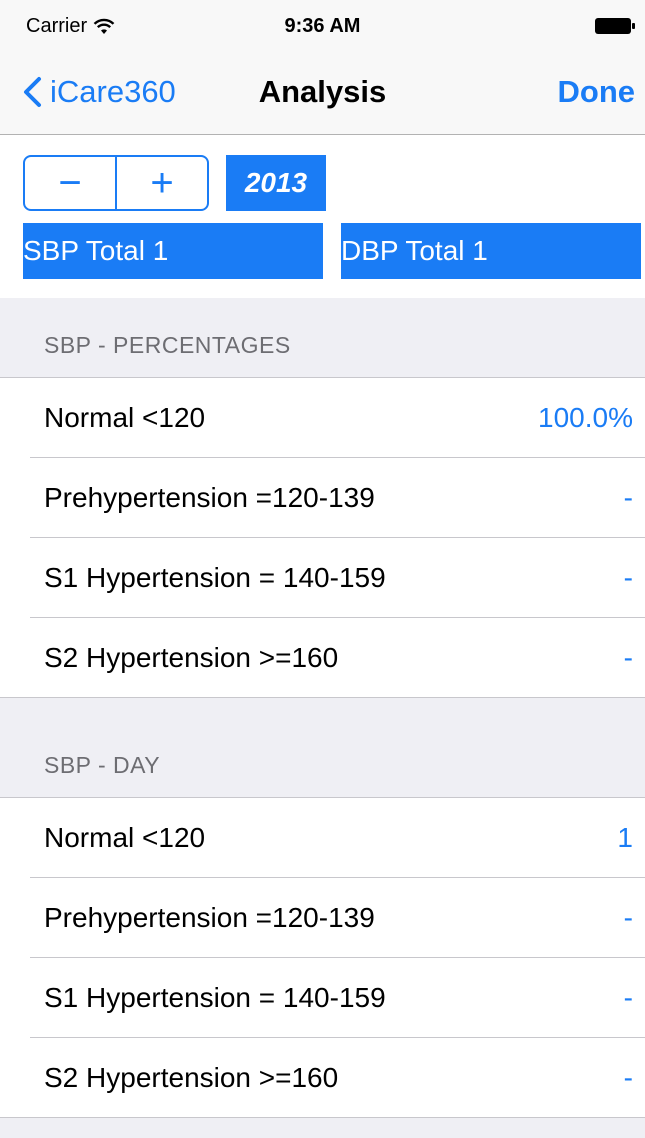 The height and width of the screenshot is (1138, 645). I want to click on navigation-bar: iCare360 Analysis Done, so click(322, 87).